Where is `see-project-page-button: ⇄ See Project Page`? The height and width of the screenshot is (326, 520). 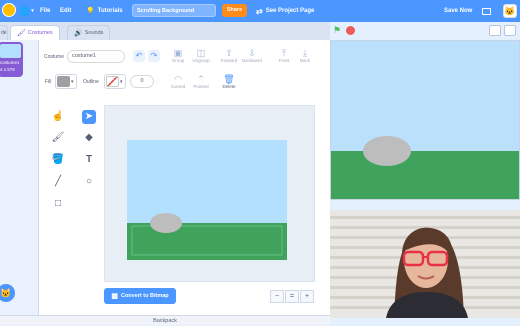 see-project-page-button: ⇄ See Project Page is located at coordinates (285, 11).